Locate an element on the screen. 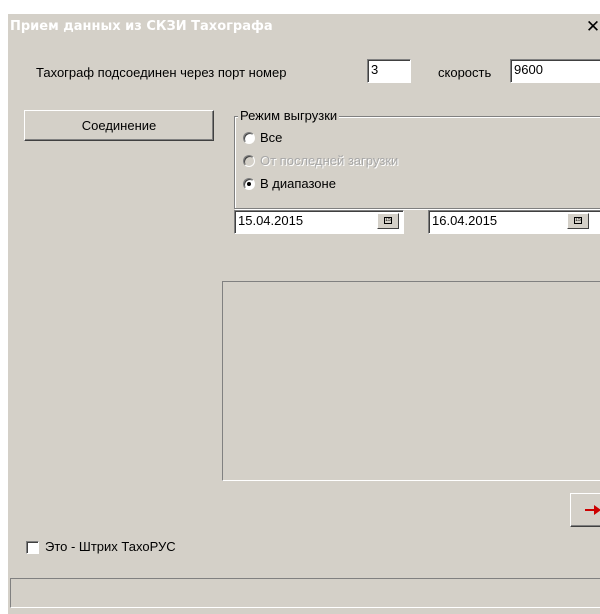 This screenshot has width=600, height=614. close-button: ✕ is located at coordinates (591, 27).